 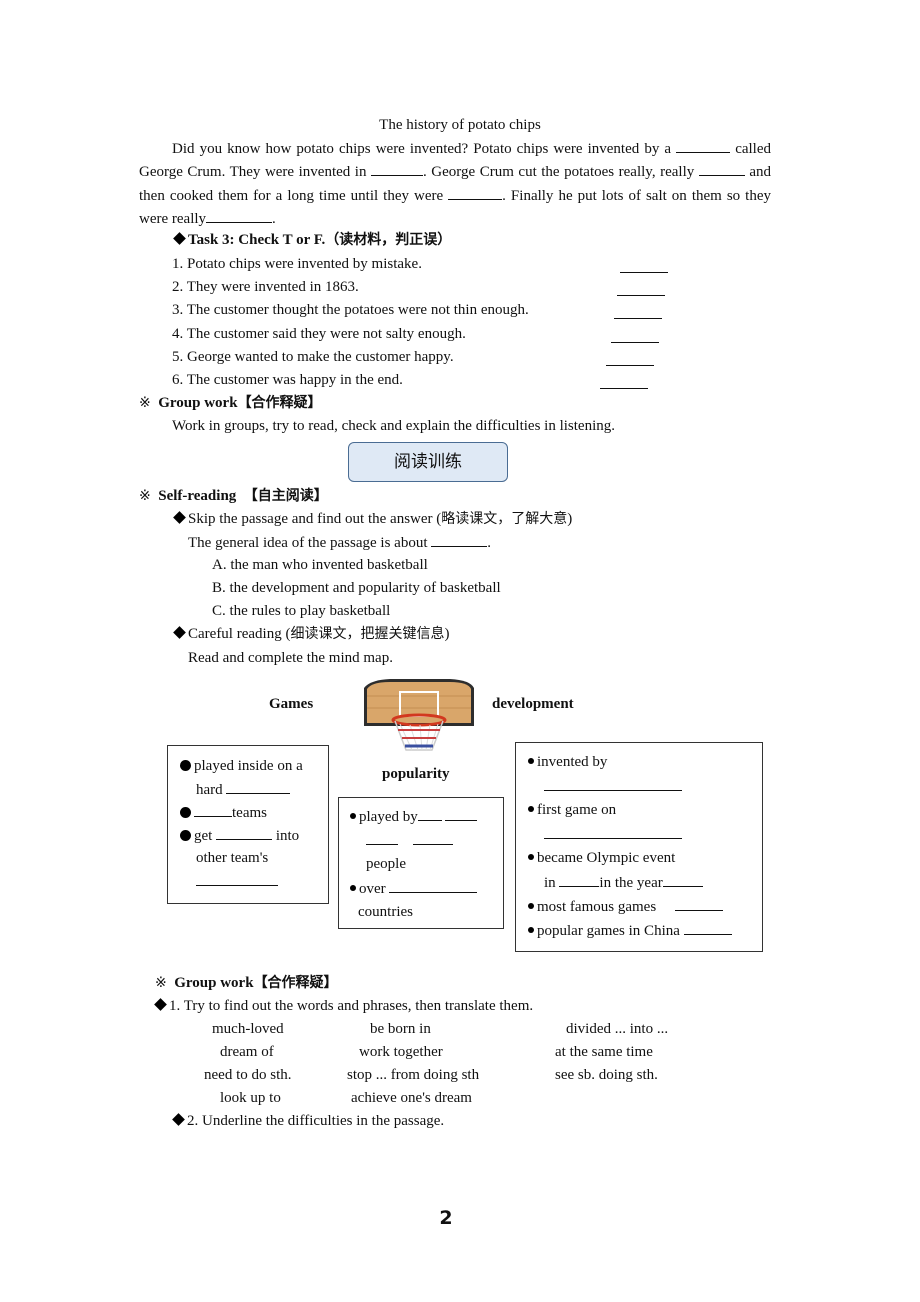 What do you see at coordinates (145, 496) in the screenshot?
I see `reference-mark-icon: ※` at bounding box center [145, 496].